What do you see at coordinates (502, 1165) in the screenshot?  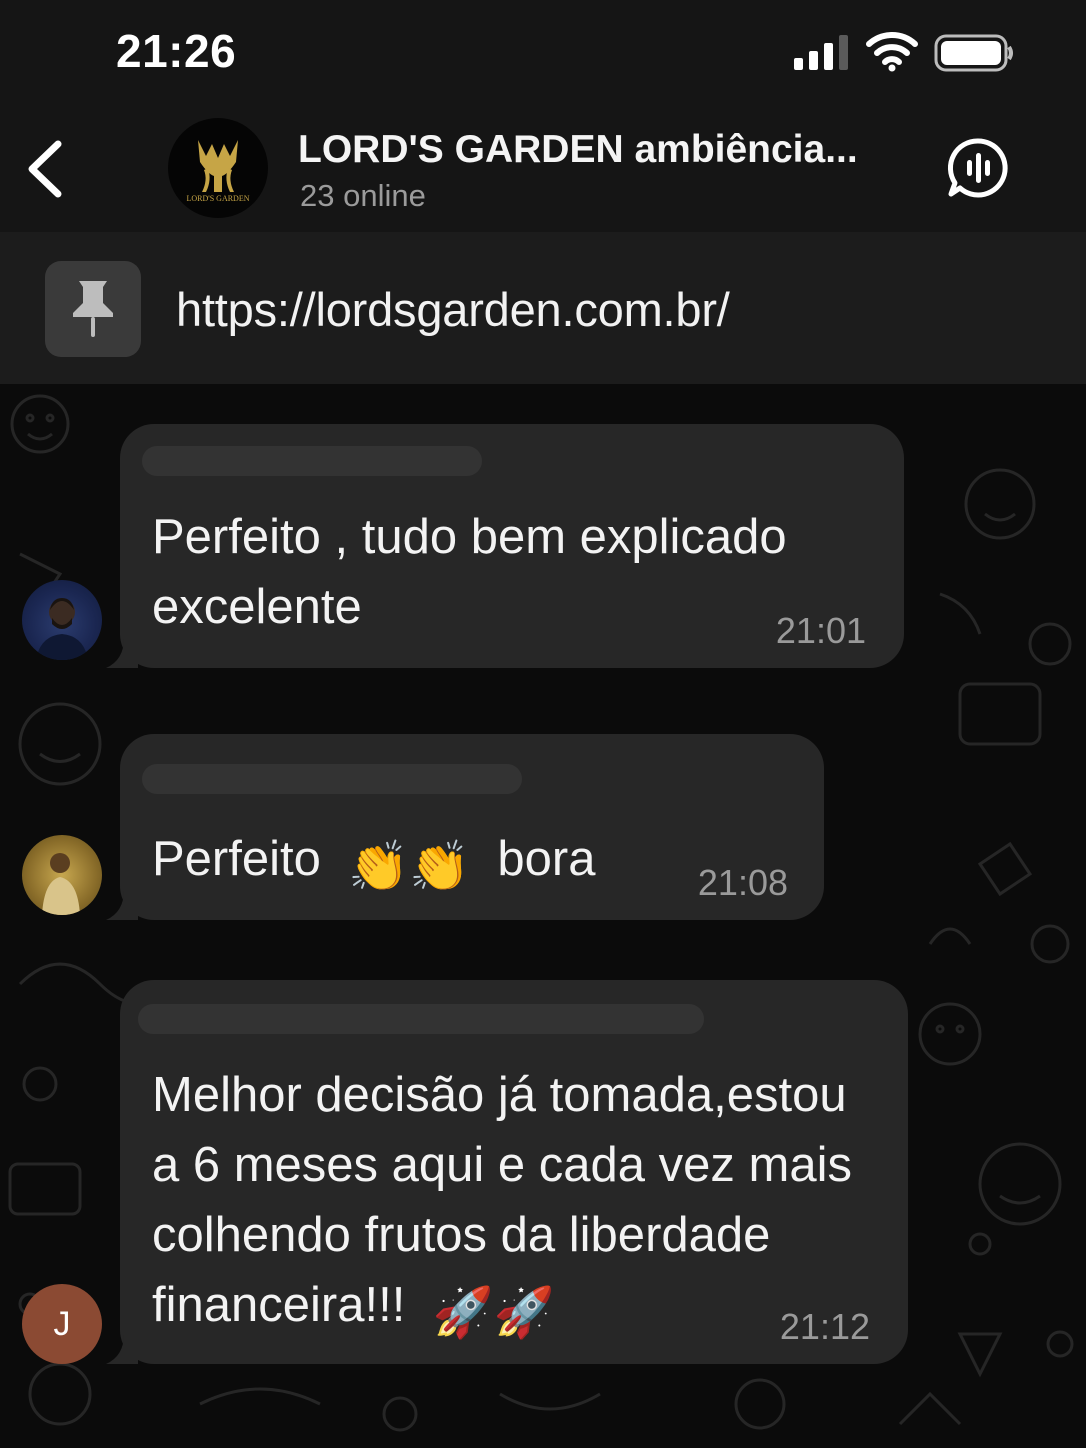 I see `message-text-line: a 6 meses aqui e cada vez mais` at bounding box center [502, 1165].